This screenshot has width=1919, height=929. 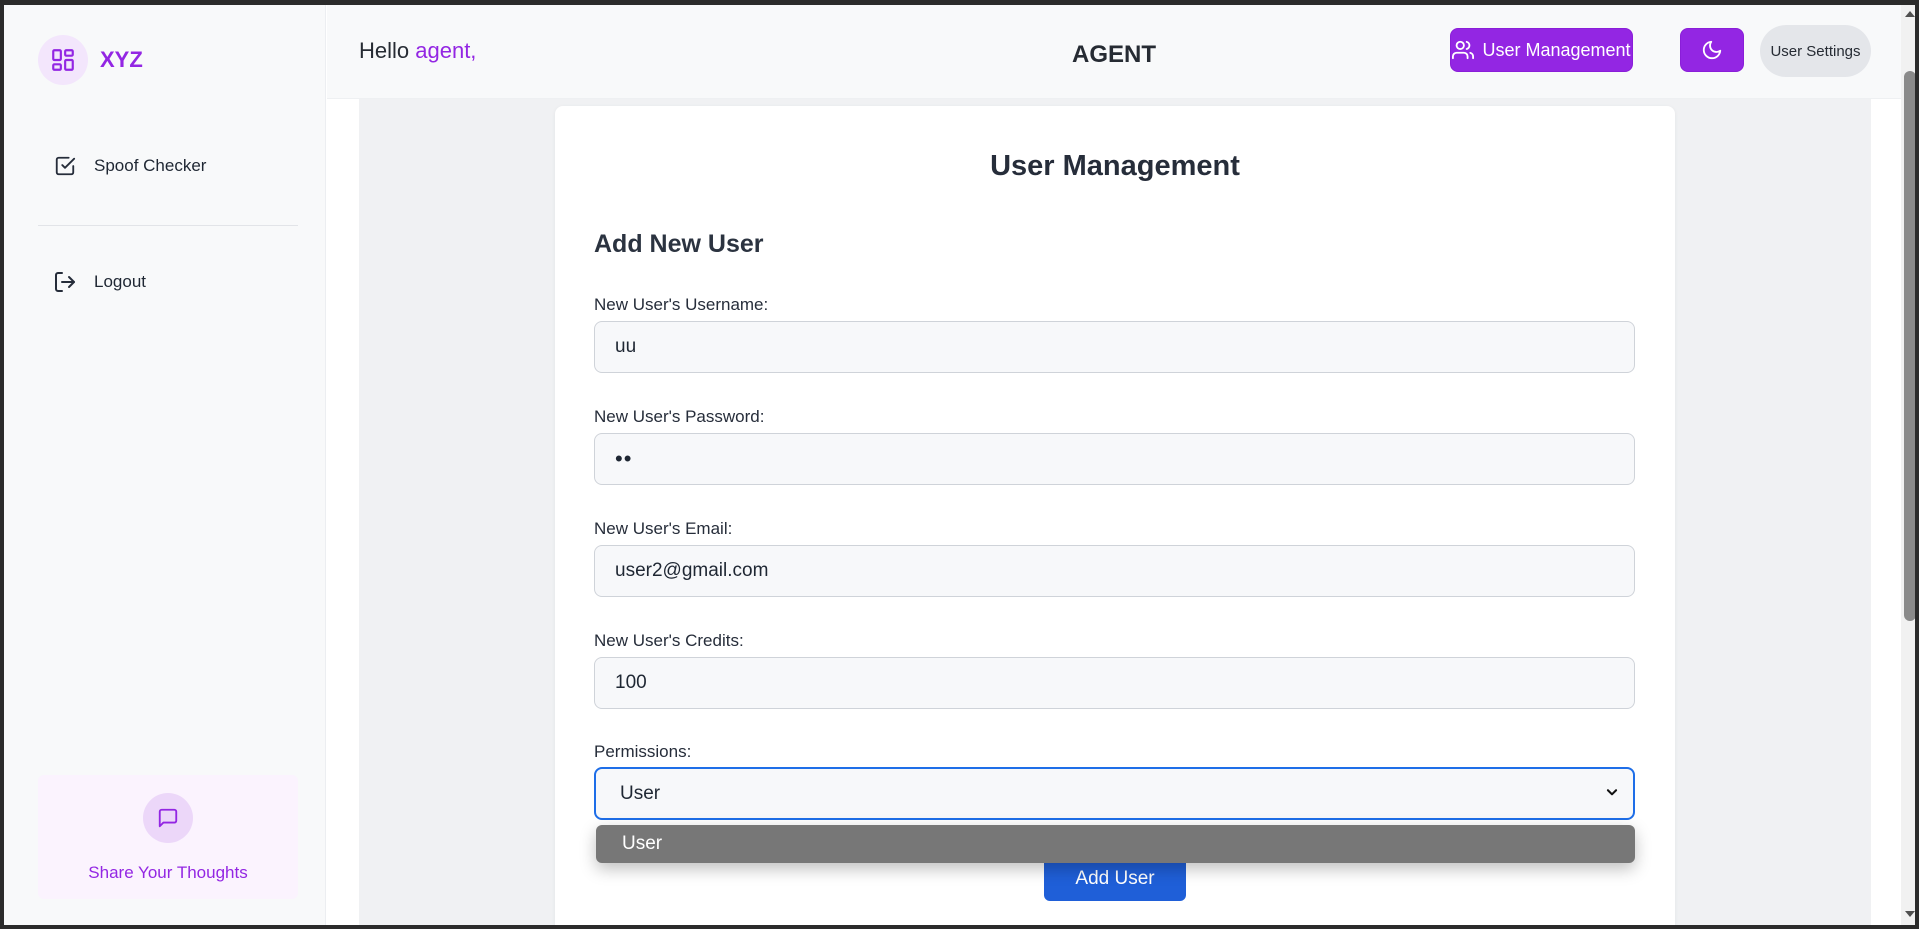 What do you see at coordinates (1909, 346) in the screenshot?
I see `scrollbar-thumb` at bounding box center [1909, 346].